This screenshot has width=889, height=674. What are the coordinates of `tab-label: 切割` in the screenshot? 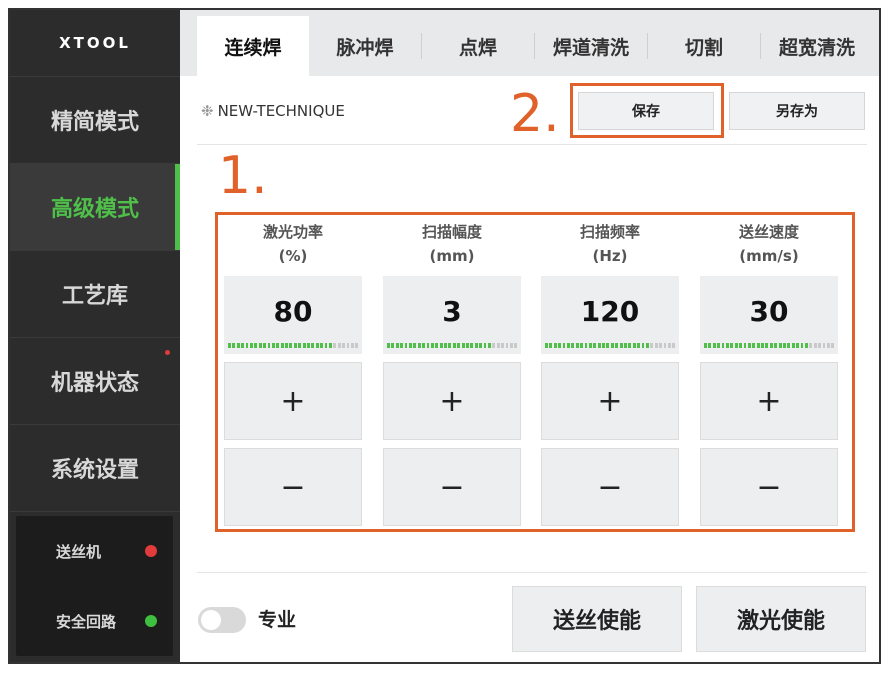 It's located at (703, 47).